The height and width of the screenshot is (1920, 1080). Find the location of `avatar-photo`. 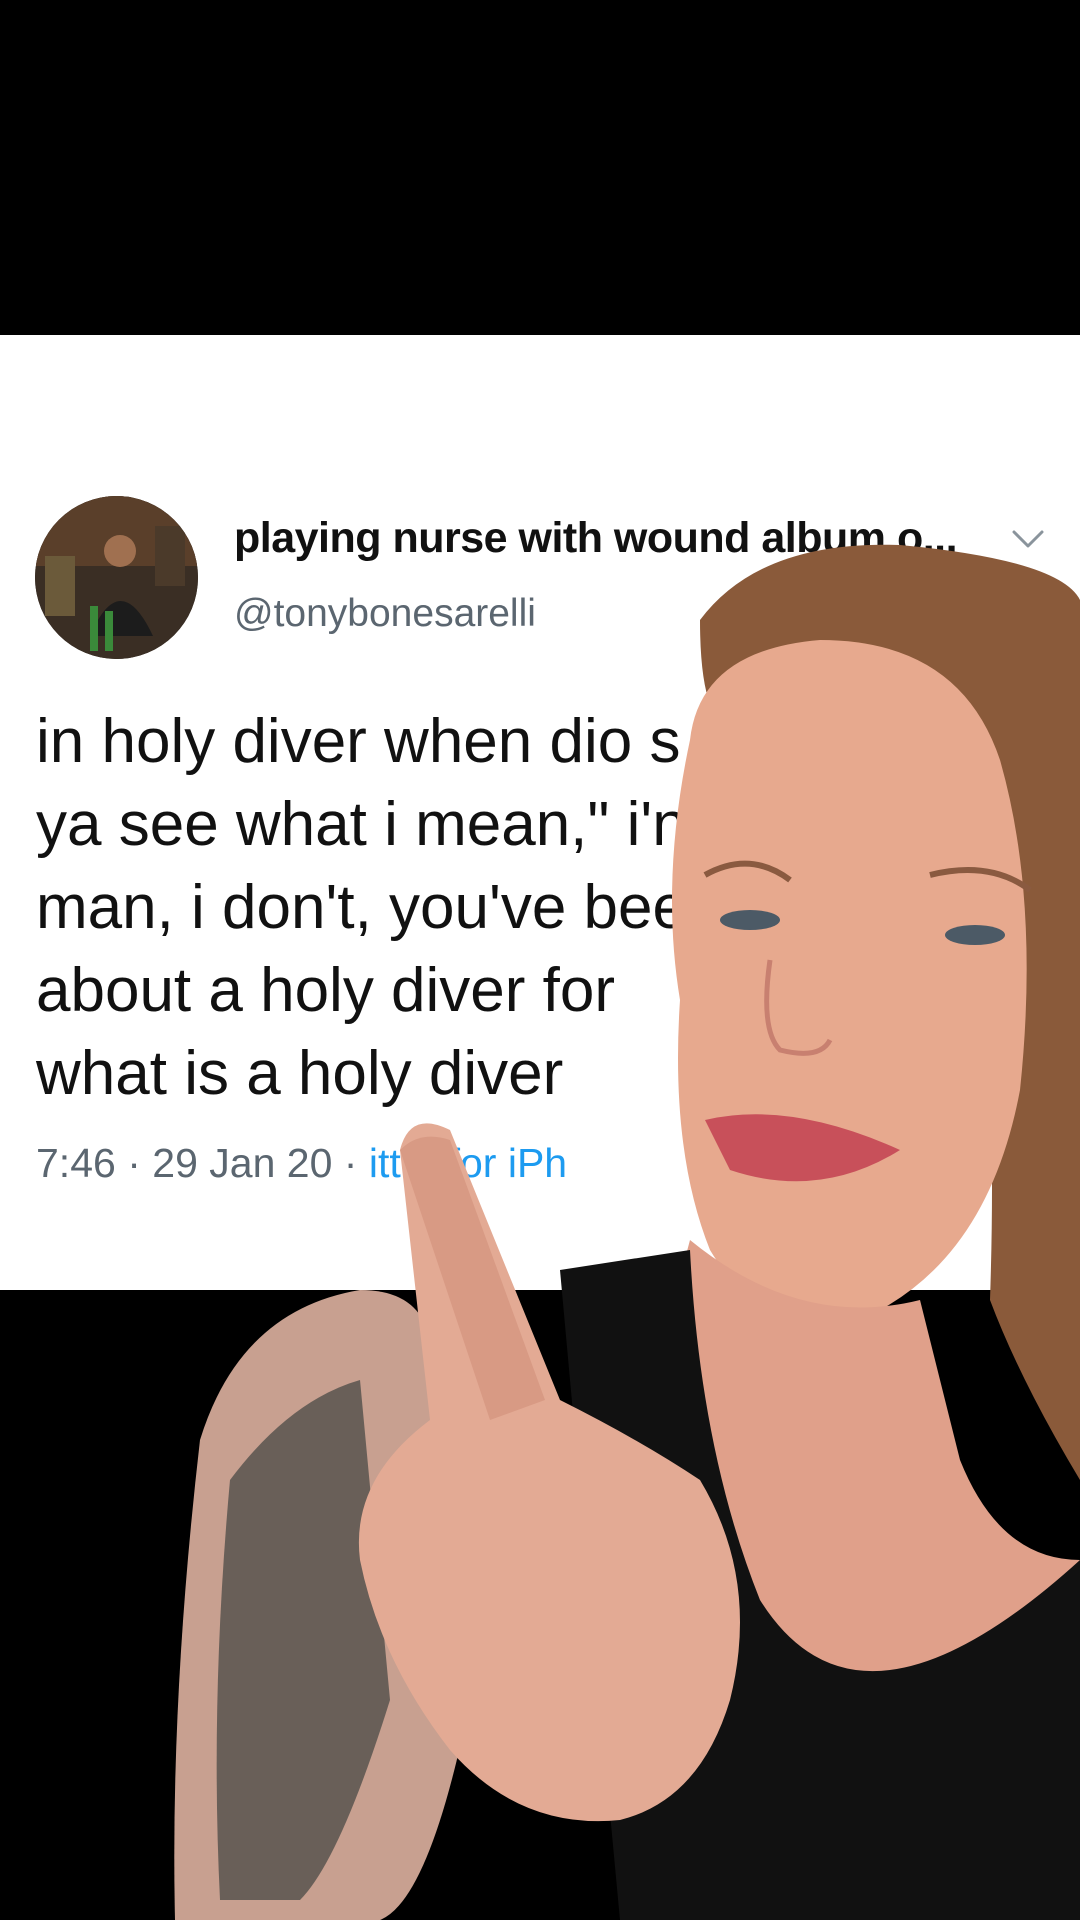

avatar-photo is located at coordinates (116, 577).